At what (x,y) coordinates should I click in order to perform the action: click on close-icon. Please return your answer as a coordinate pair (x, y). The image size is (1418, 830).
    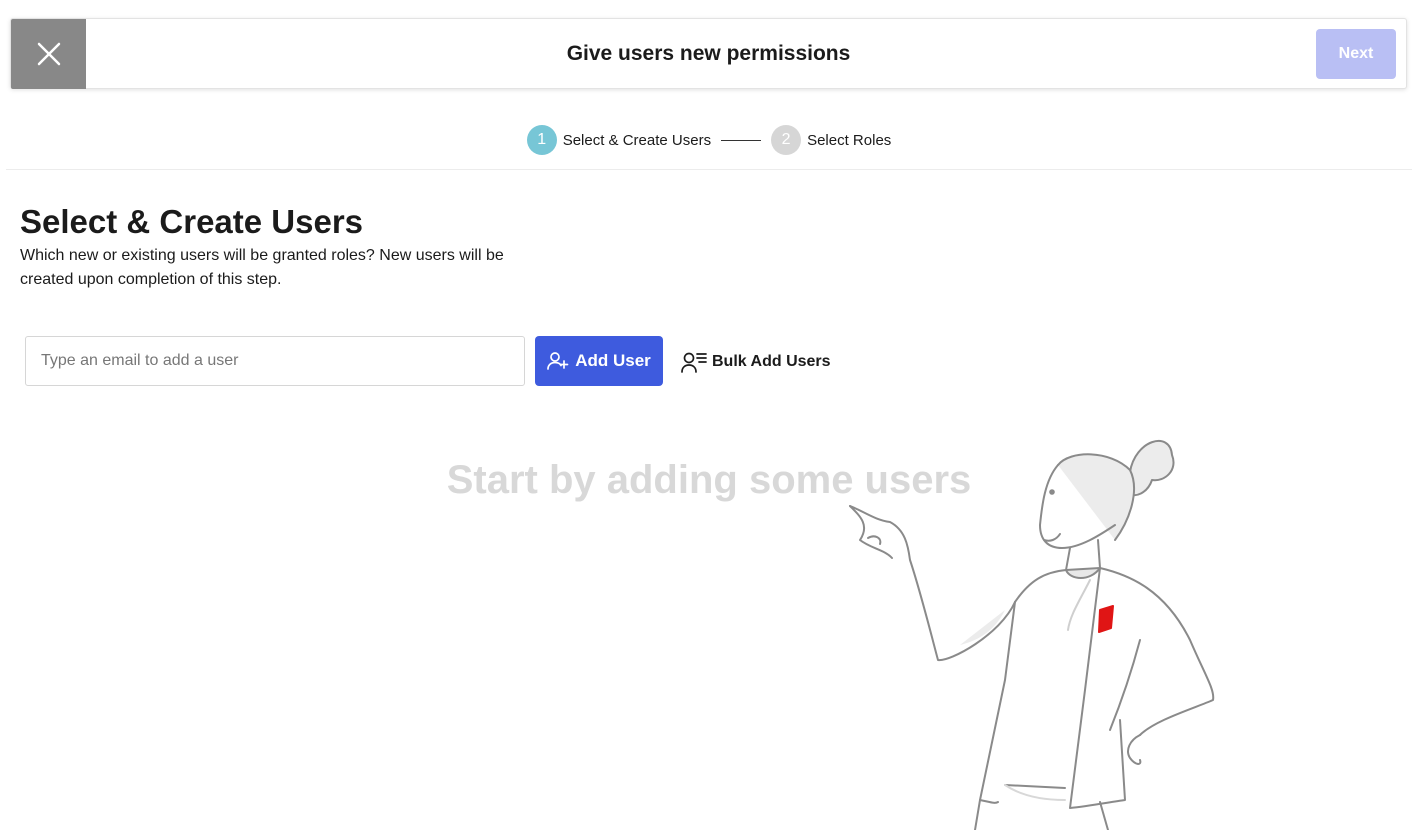
    Looking at the image, I should click on (48, 54).